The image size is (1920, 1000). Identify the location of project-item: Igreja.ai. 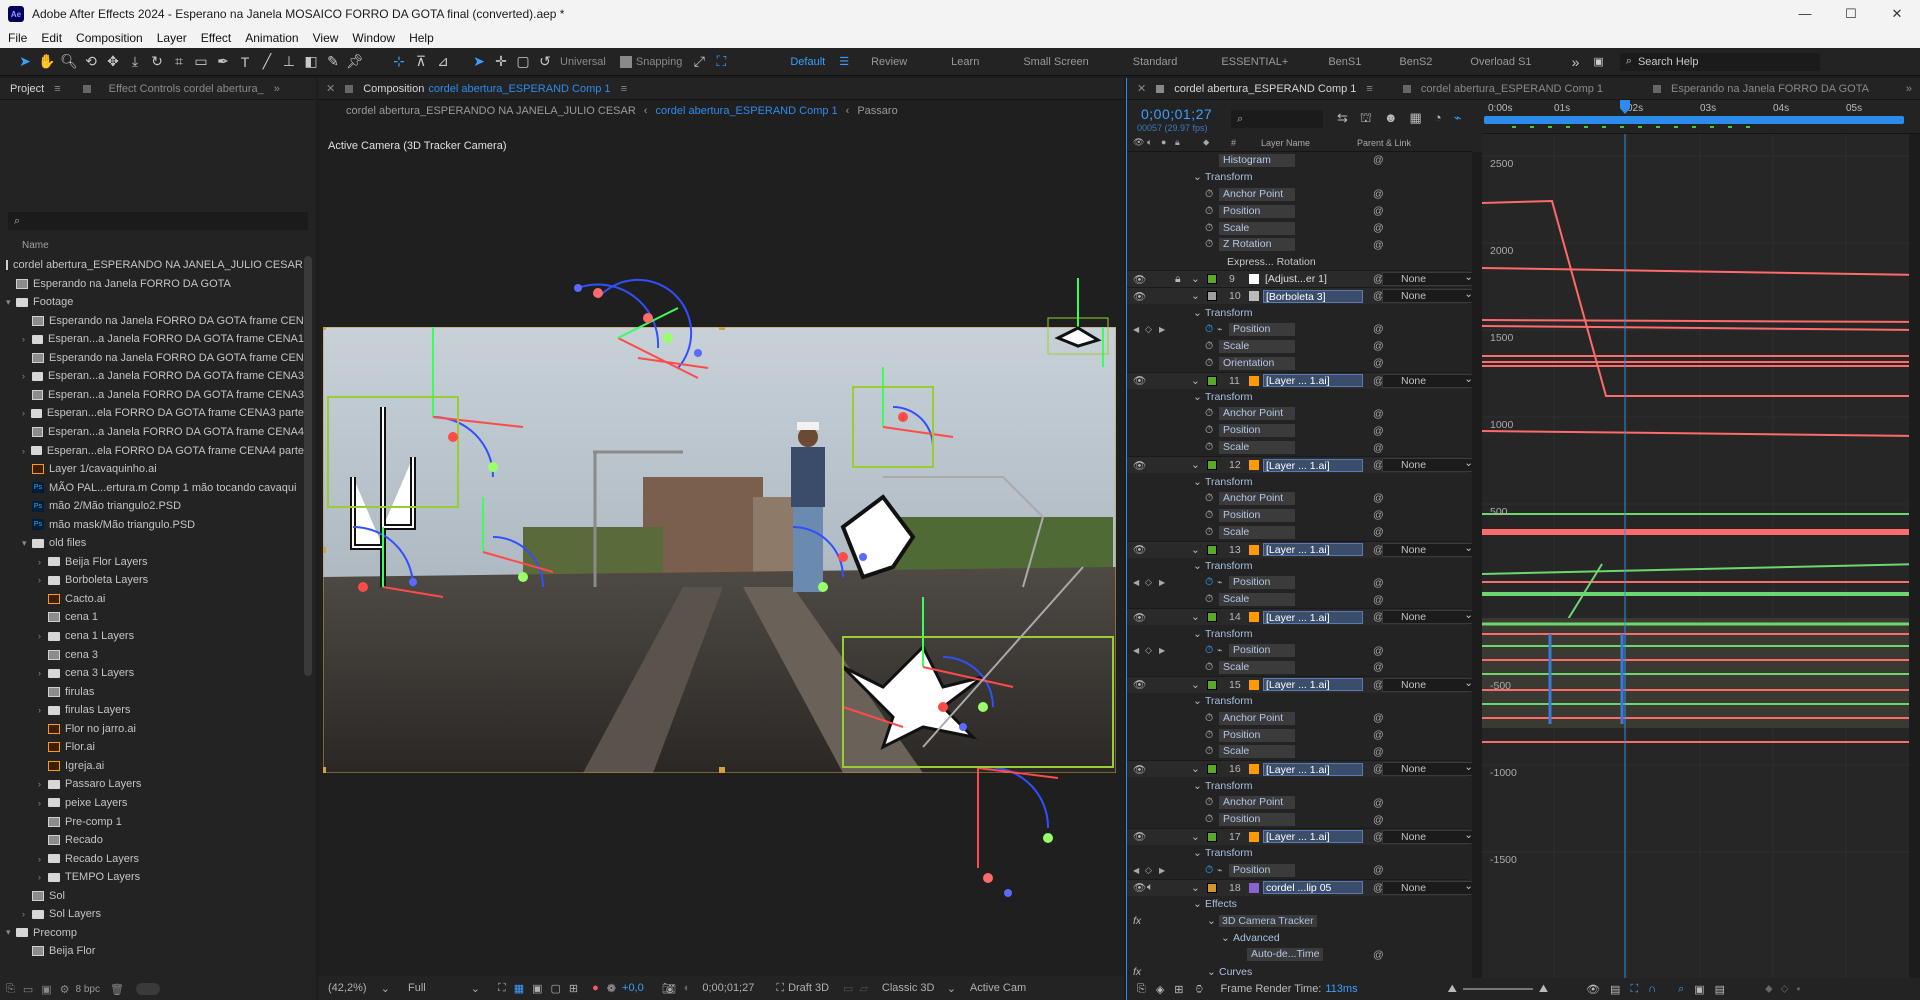
(152, 766).